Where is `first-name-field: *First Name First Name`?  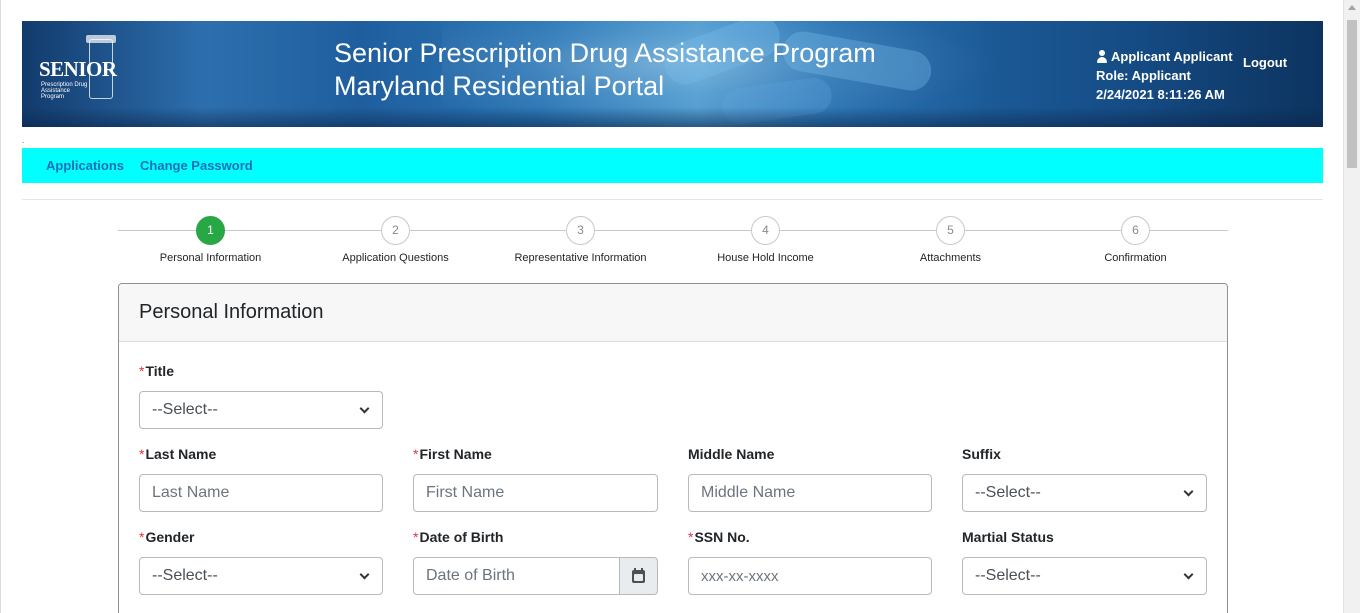 first-name-field: *First Name First Name is located at coordinates (535, 479).